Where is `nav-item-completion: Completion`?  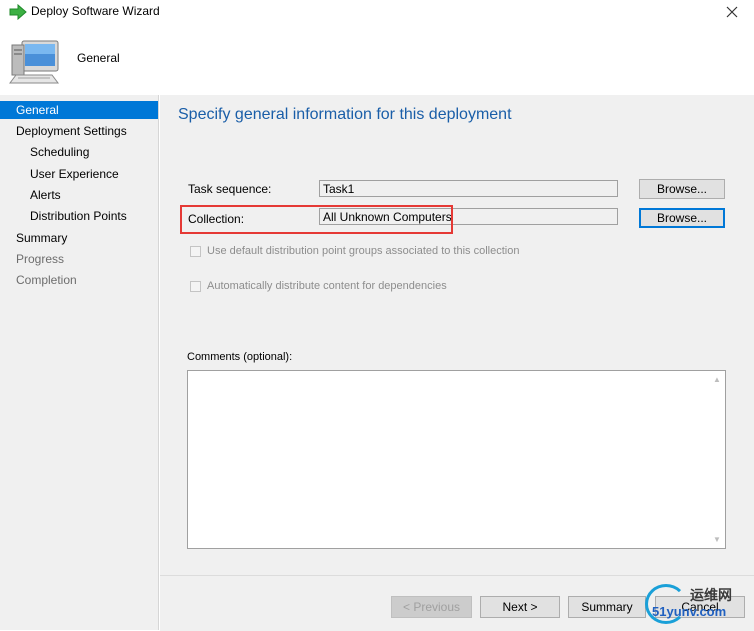
nav-item-completion: Completion is located at coordinates (46, 280).